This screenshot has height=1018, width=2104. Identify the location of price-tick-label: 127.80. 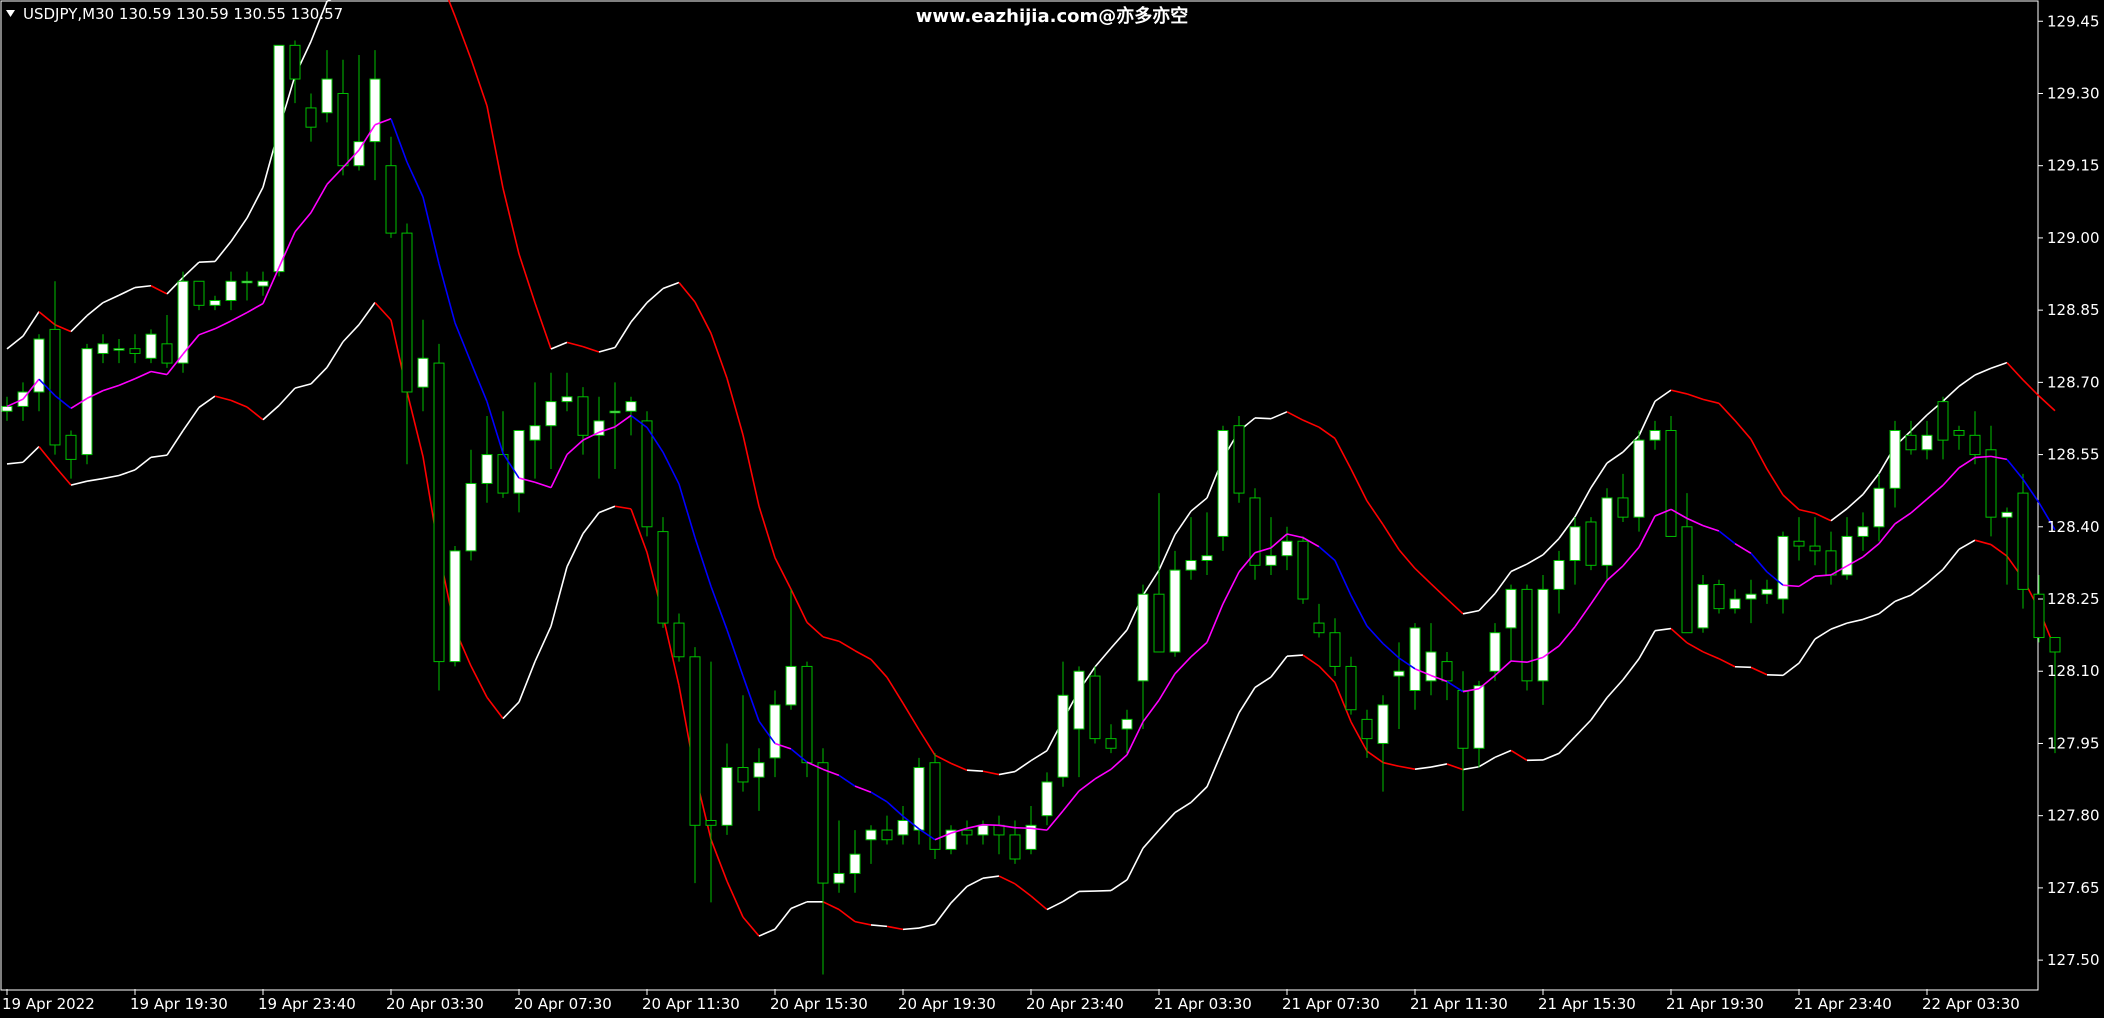
(2073, 816).